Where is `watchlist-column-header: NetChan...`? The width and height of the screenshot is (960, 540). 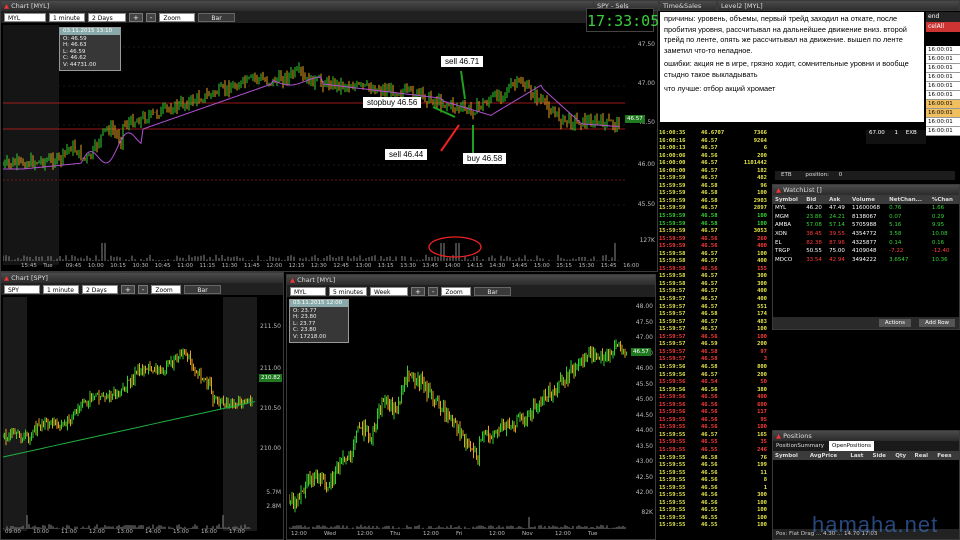
watchlist-column-header: NetChan... is located at coordinates (908, 199).